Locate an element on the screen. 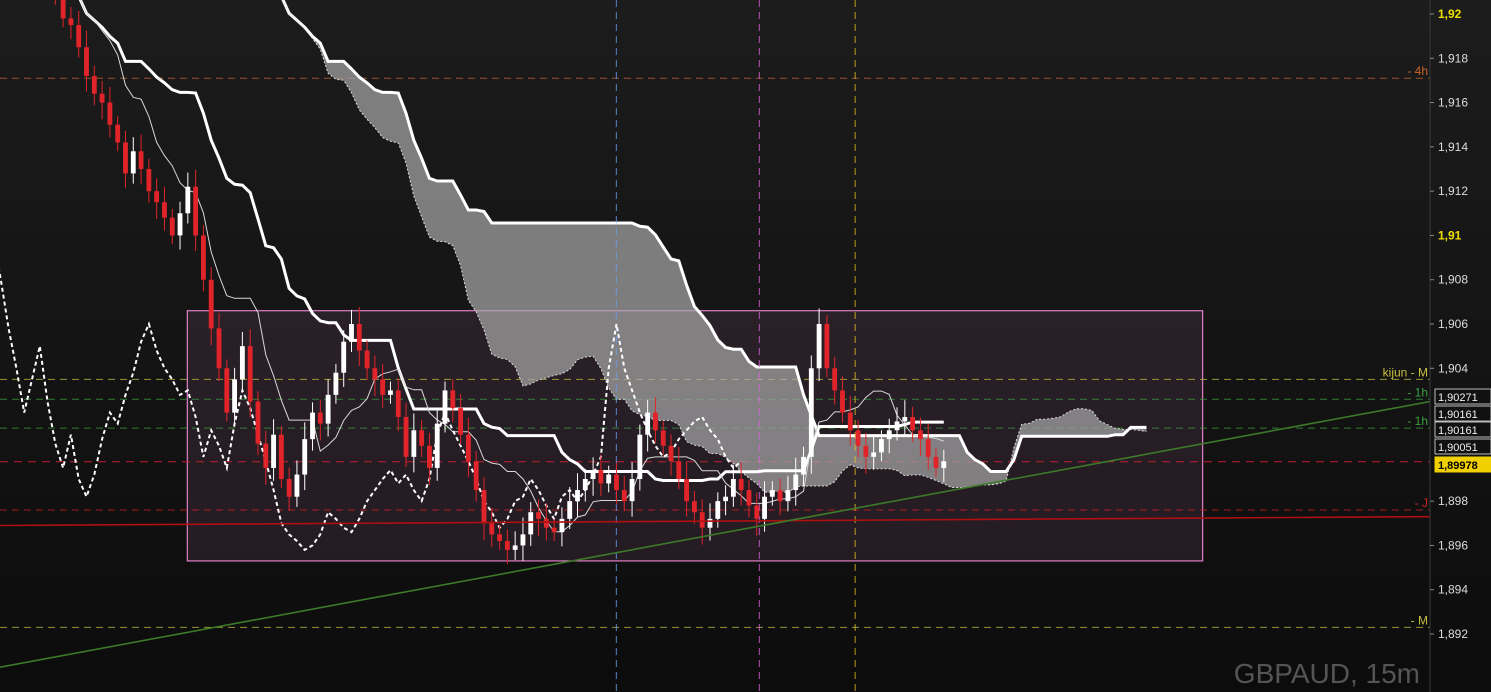 This screenshot has height=692, width=1491. tick-label: 1,904 is located at coordinates (1453, 368).